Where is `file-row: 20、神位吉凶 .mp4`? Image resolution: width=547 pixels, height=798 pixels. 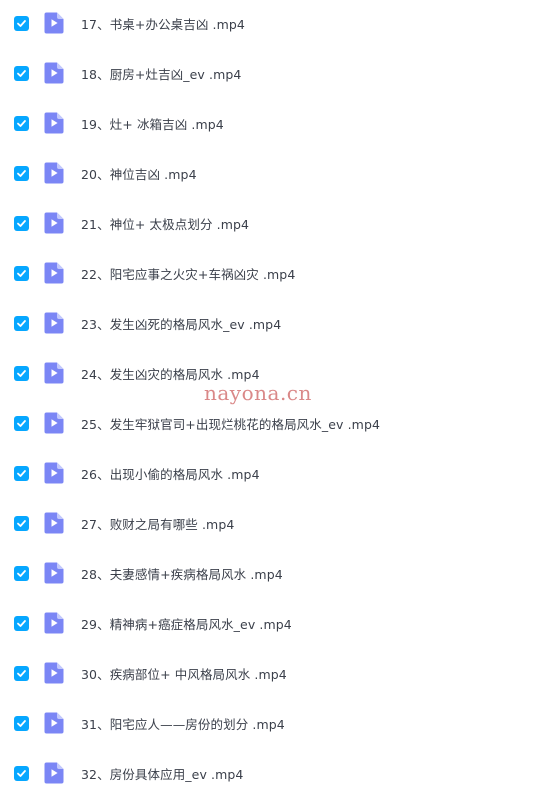 file-row: 20、神位吉凶 .mp4 is located at coordinates (273, 173).